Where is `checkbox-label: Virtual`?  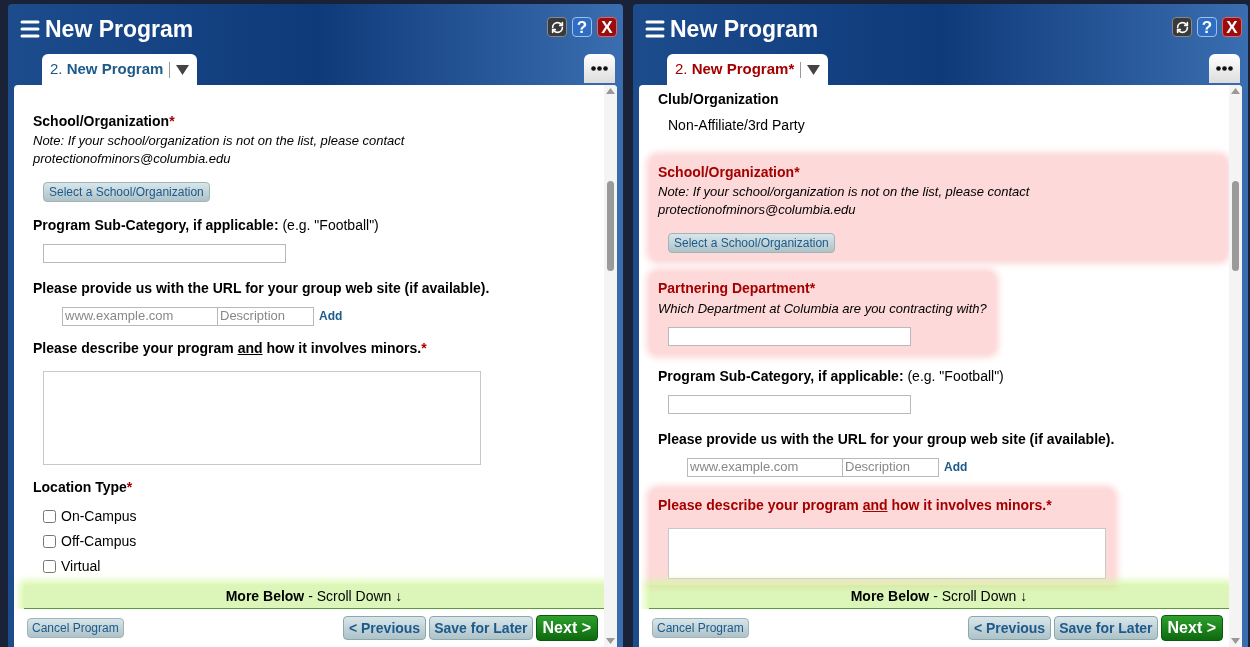 checkbox-label: Virtual is located at coordinates (81, 566).